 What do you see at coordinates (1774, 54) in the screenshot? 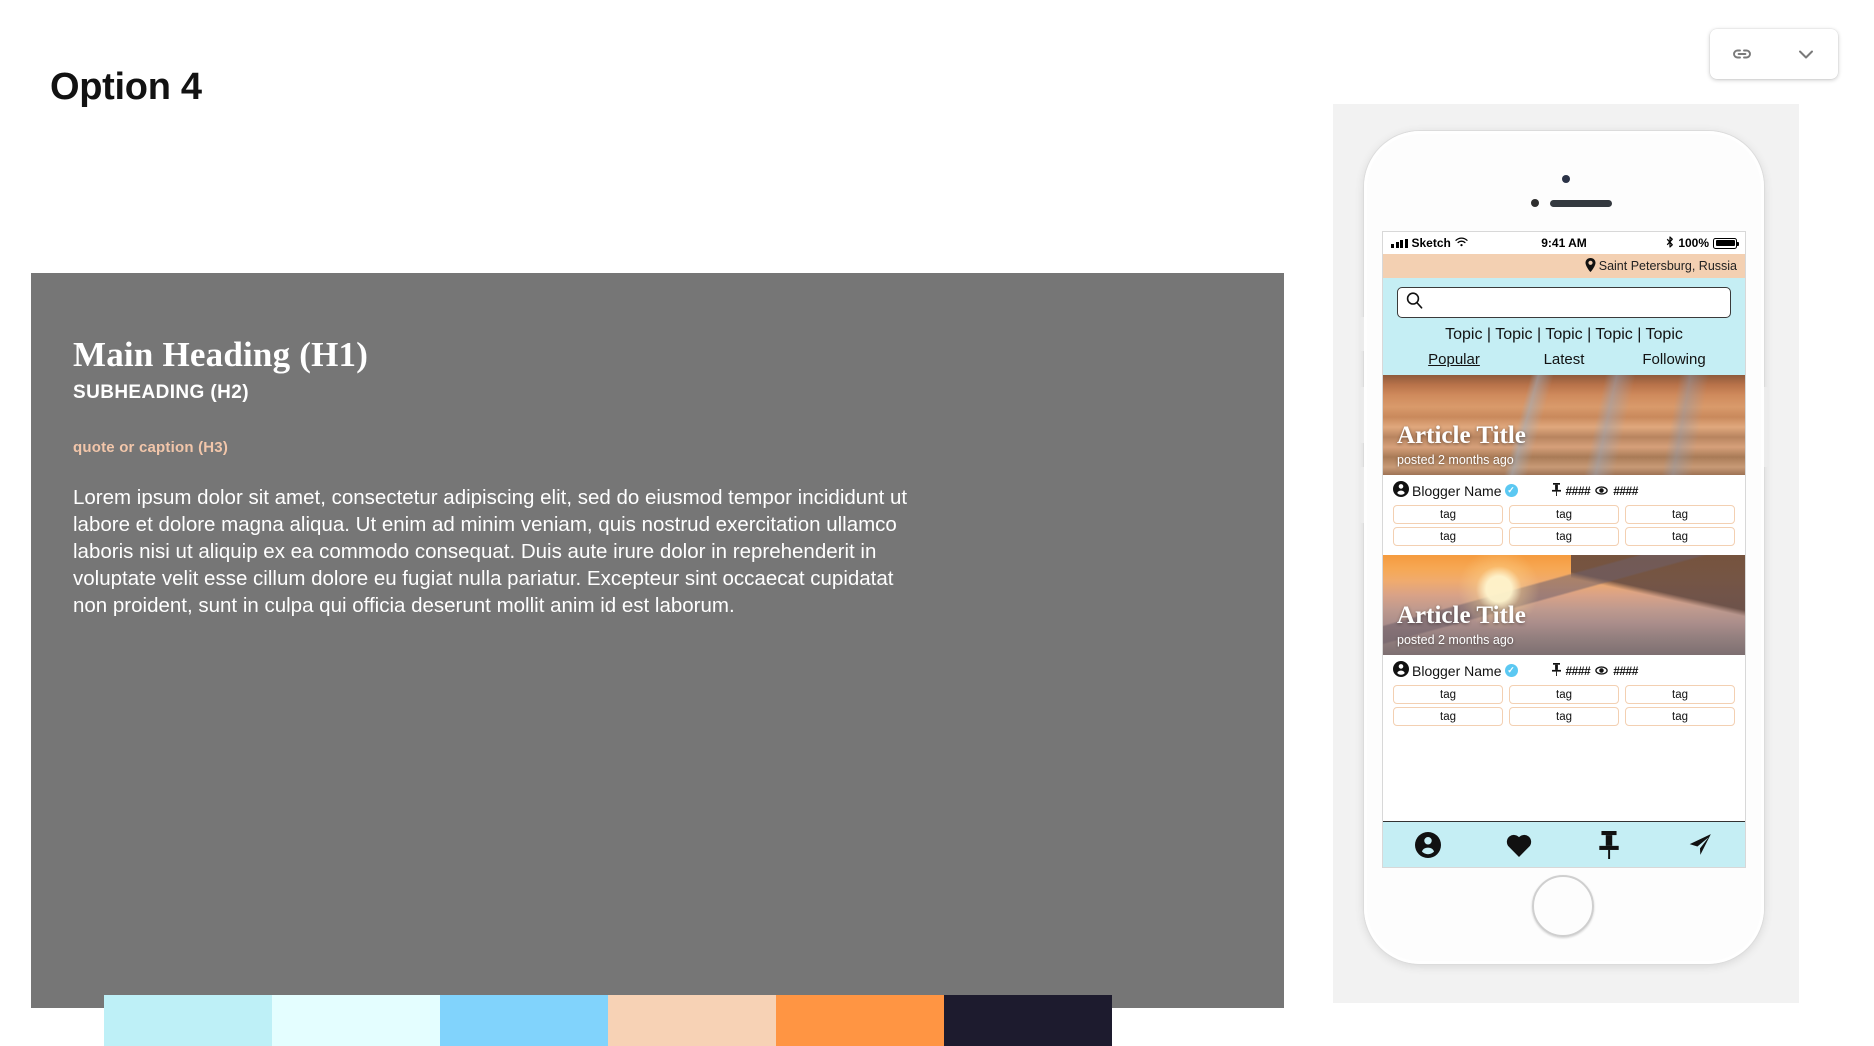
I see `floating-toolbar` at bounding box center [1774, 54].